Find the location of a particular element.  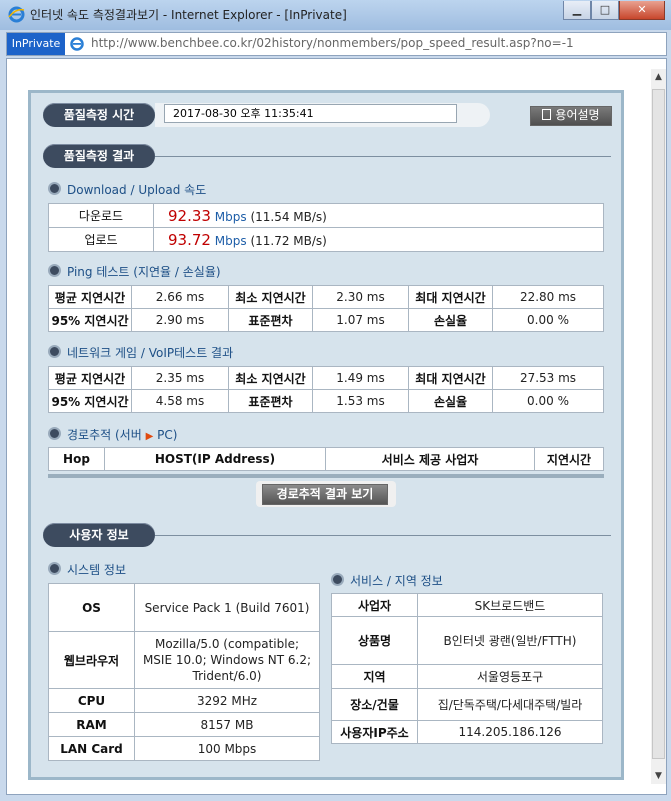

game-value: 4.58 ms is located at coordinates (180, 401).